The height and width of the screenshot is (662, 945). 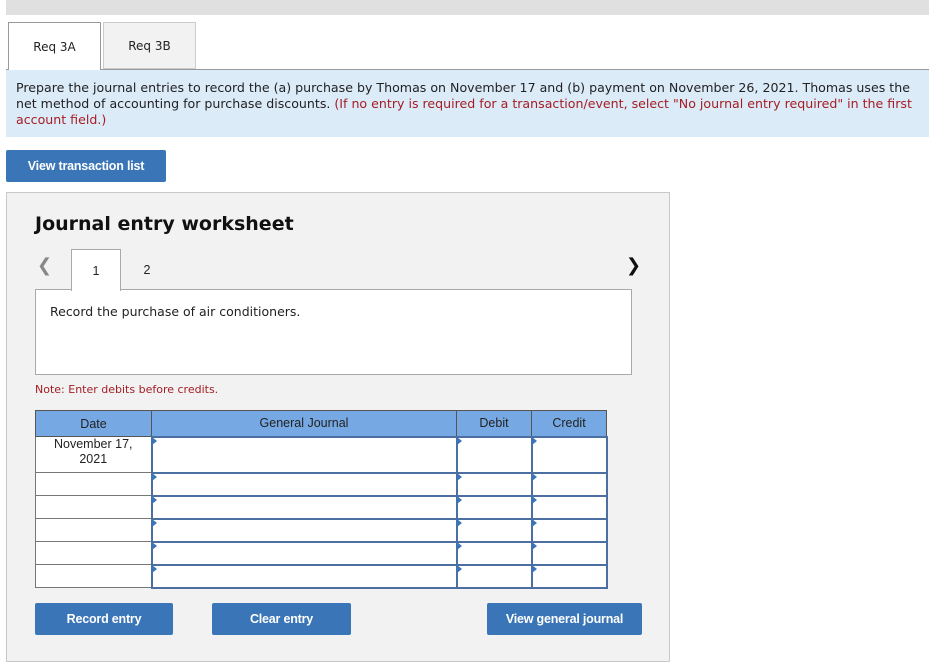 I want to click on entry-description: Record the purchase of air conditioners., so click(x=333, y=332).